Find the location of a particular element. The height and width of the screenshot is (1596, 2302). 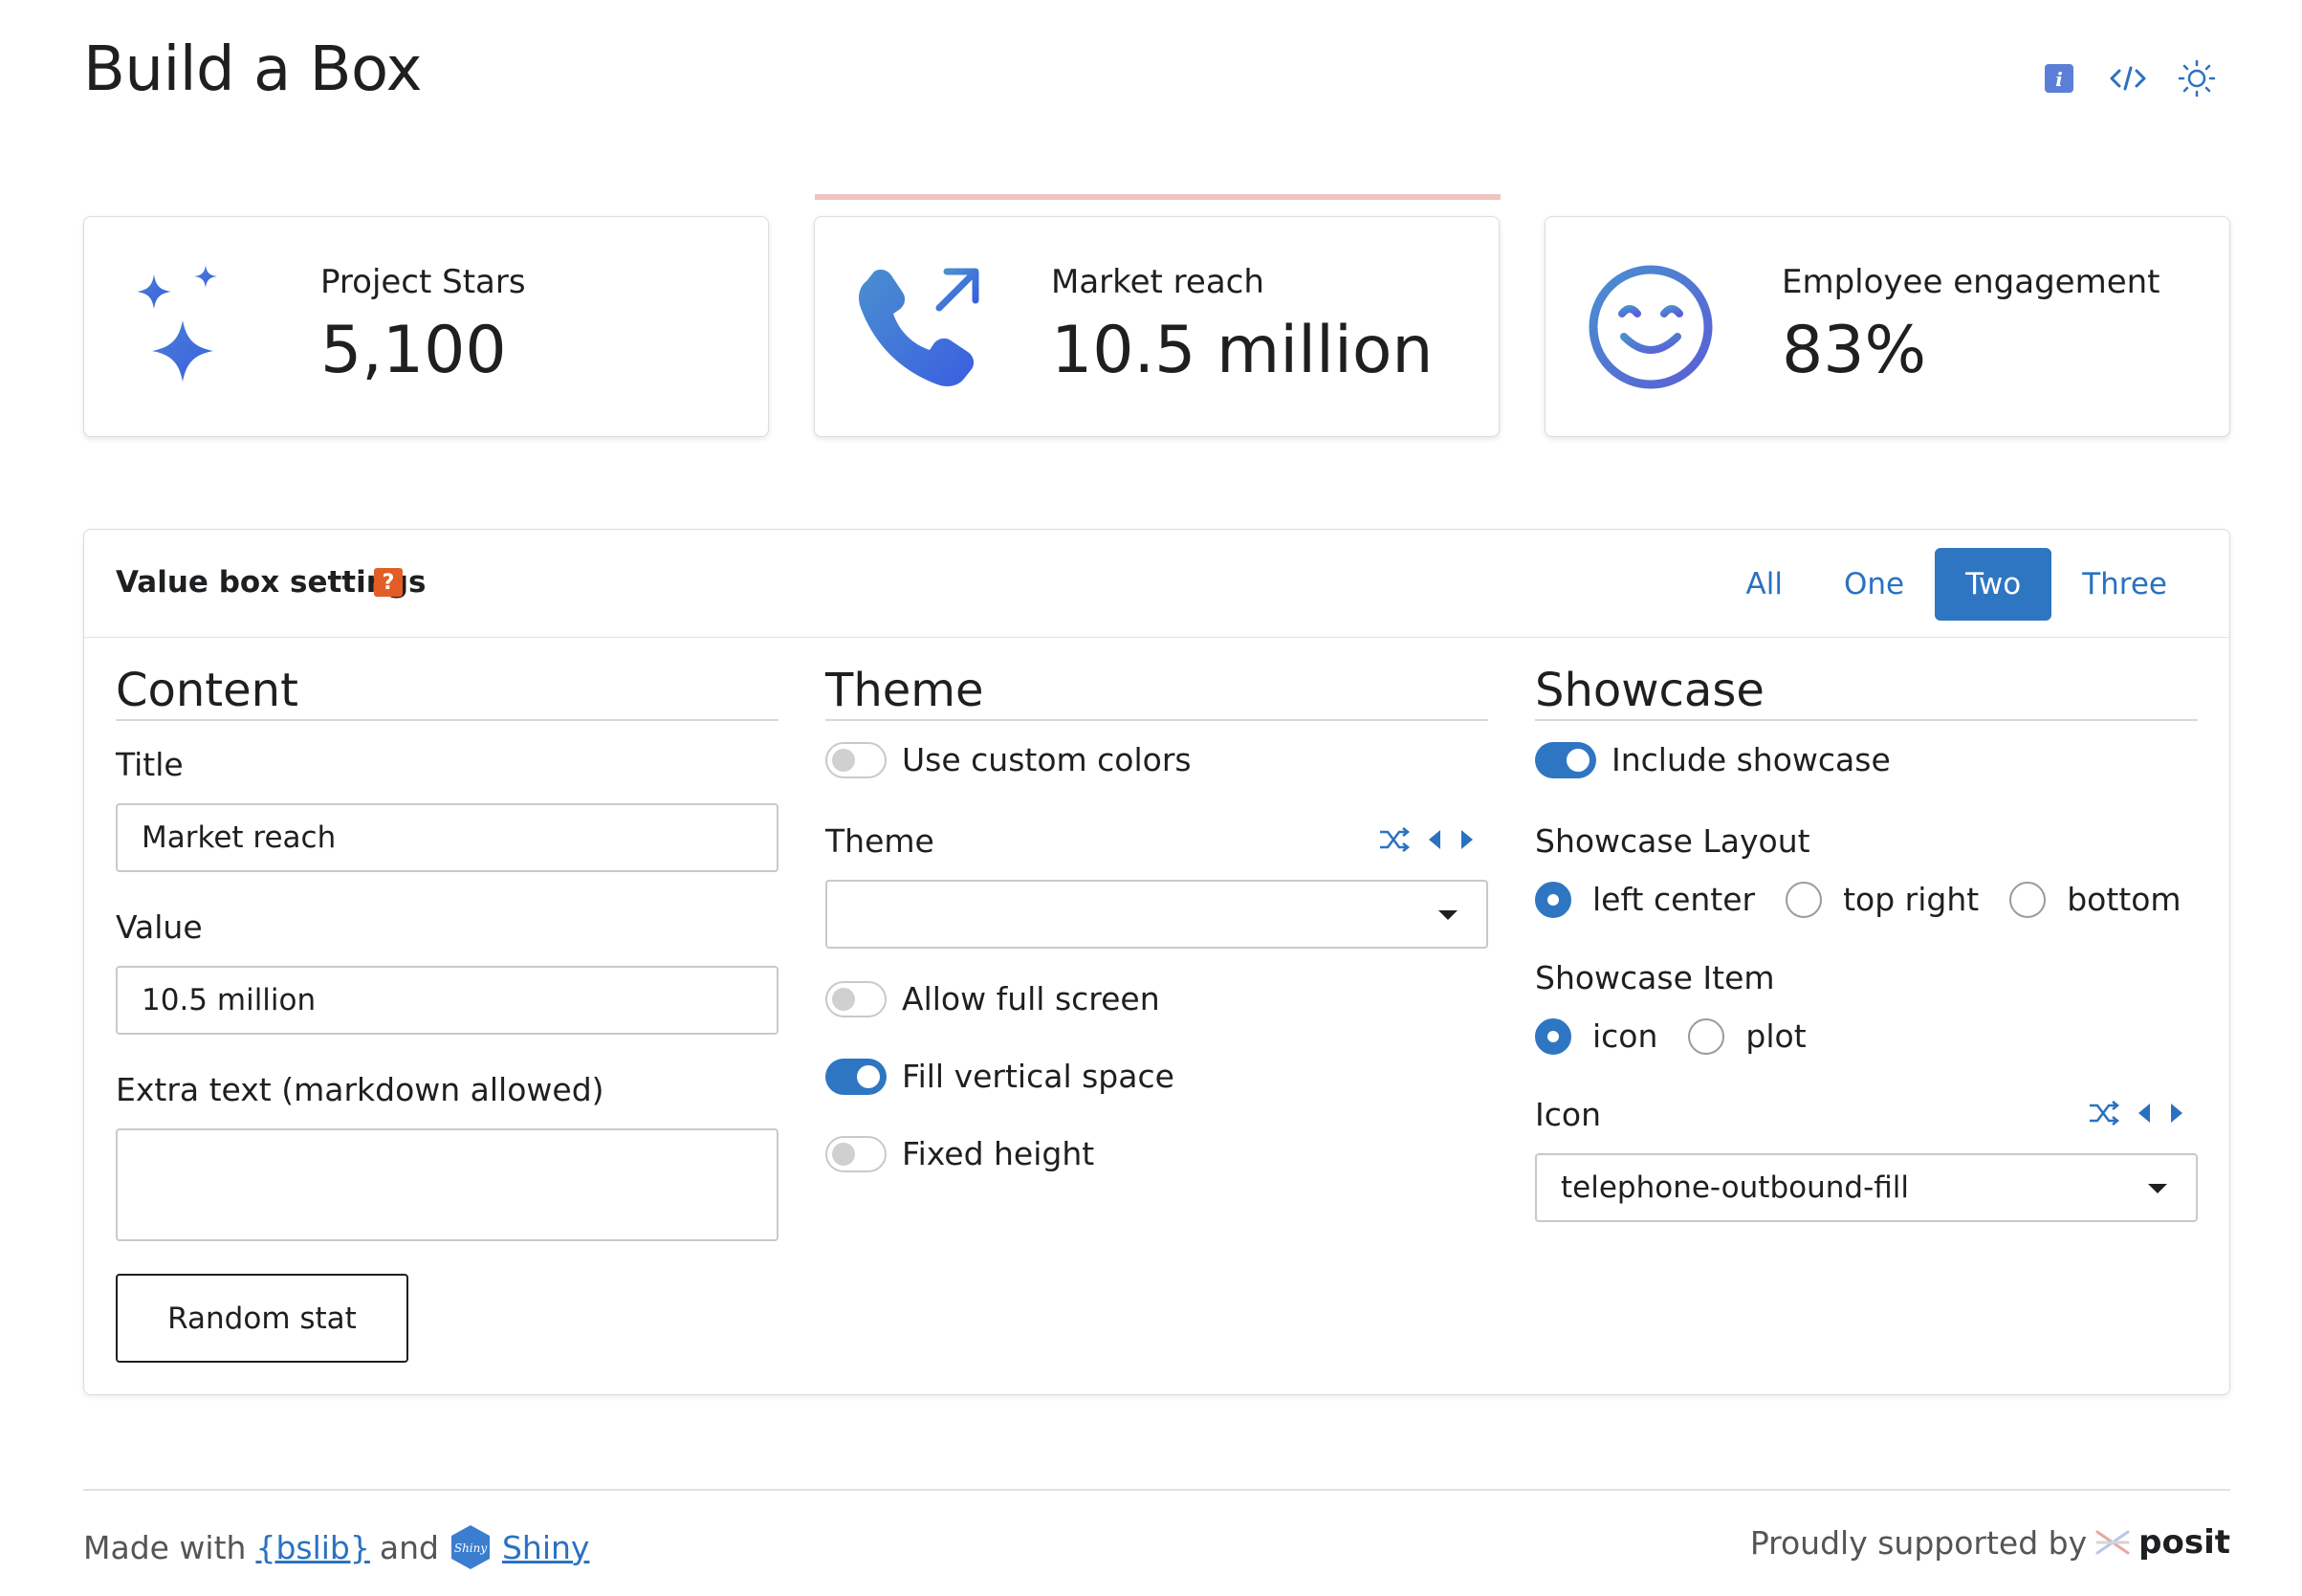

shiny-logo-icon: Shiny is located at coordinates (470, 1547).